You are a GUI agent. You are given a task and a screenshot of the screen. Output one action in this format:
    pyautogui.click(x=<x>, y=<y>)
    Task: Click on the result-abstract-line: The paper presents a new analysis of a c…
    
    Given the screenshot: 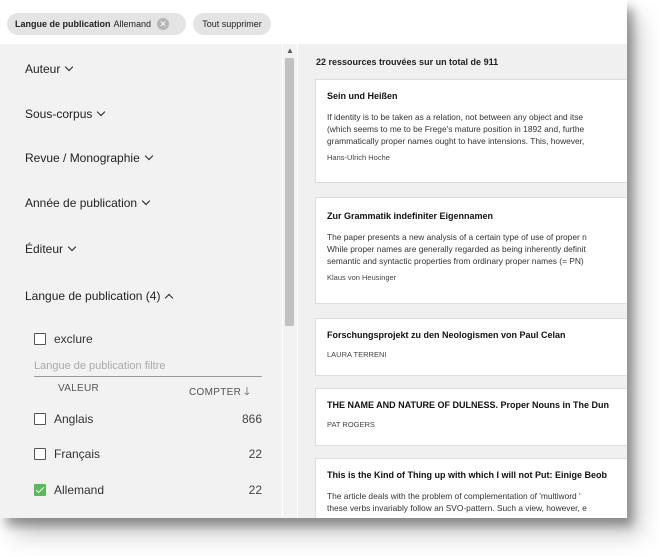 What is the action you would take?
    pyautogui.click(x=457, y=237)
    